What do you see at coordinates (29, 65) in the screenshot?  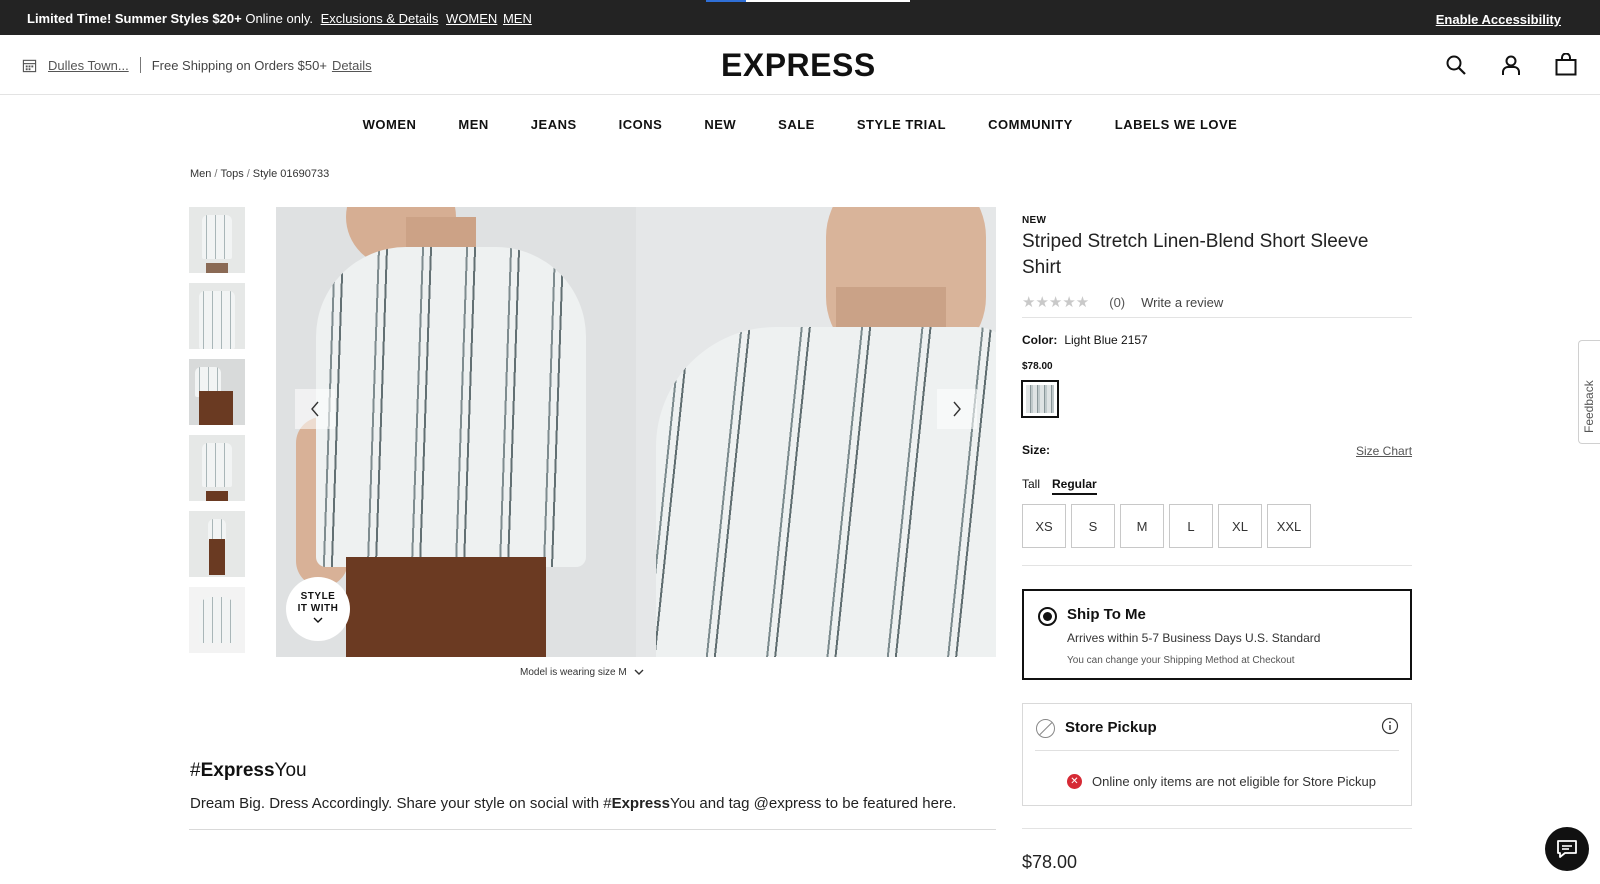 I see `store-icon` at bounding box center [29, 65].